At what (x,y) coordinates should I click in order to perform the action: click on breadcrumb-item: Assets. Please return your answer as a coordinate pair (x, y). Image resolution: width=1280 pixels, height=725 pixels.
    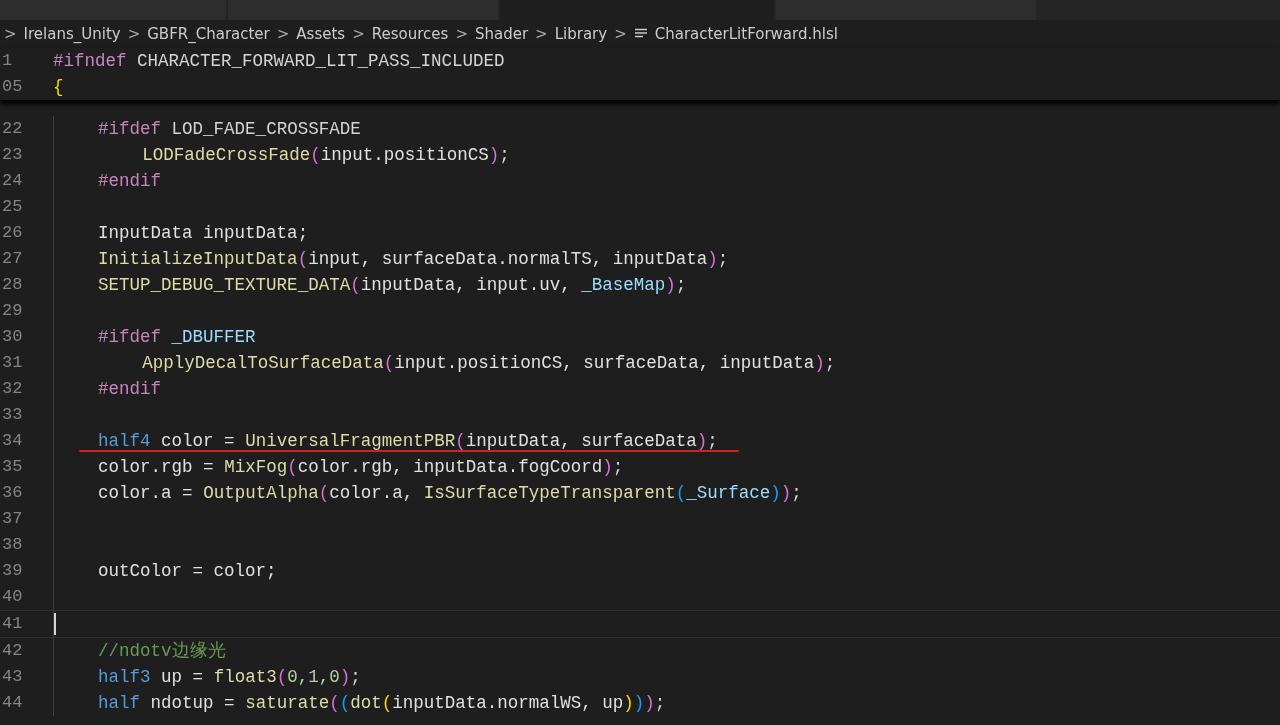
    Looking at the image, I should click on (321, 34).